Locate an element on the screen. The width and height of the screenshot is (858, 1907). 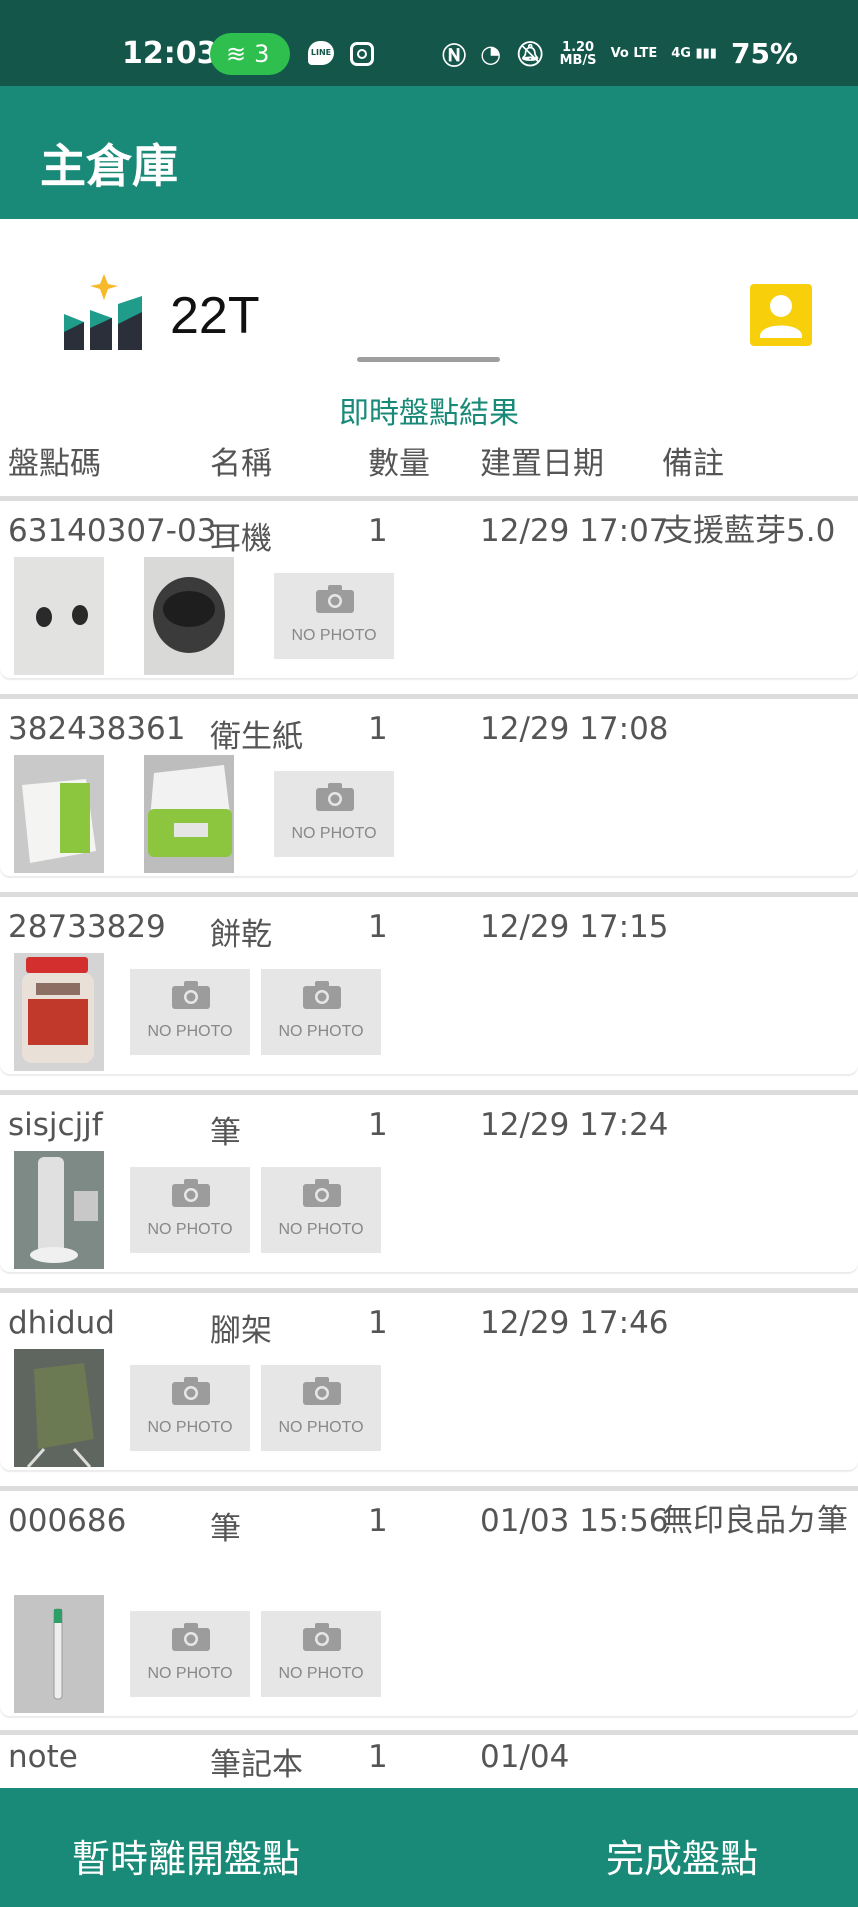
app-title: 主倉庫 is located at coordinates (109, 166).